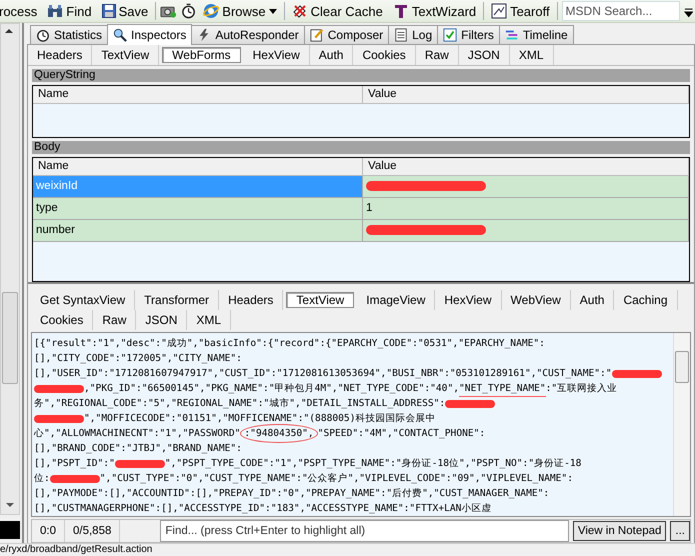 This screenshot has height=556, width=695. Describe the element at coordinates (401, 35) in the screenshot. I see `document-icon` at that location.